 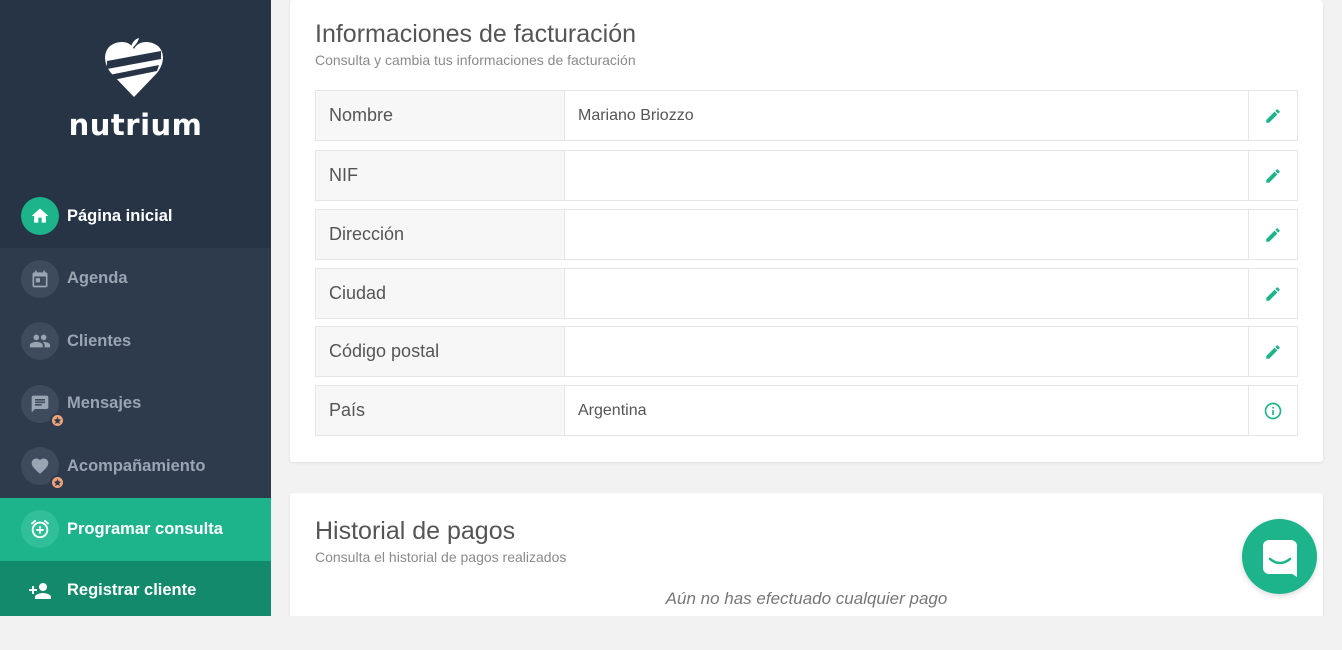 I want to click on row-label: NIF, so click(x=440, y=175).